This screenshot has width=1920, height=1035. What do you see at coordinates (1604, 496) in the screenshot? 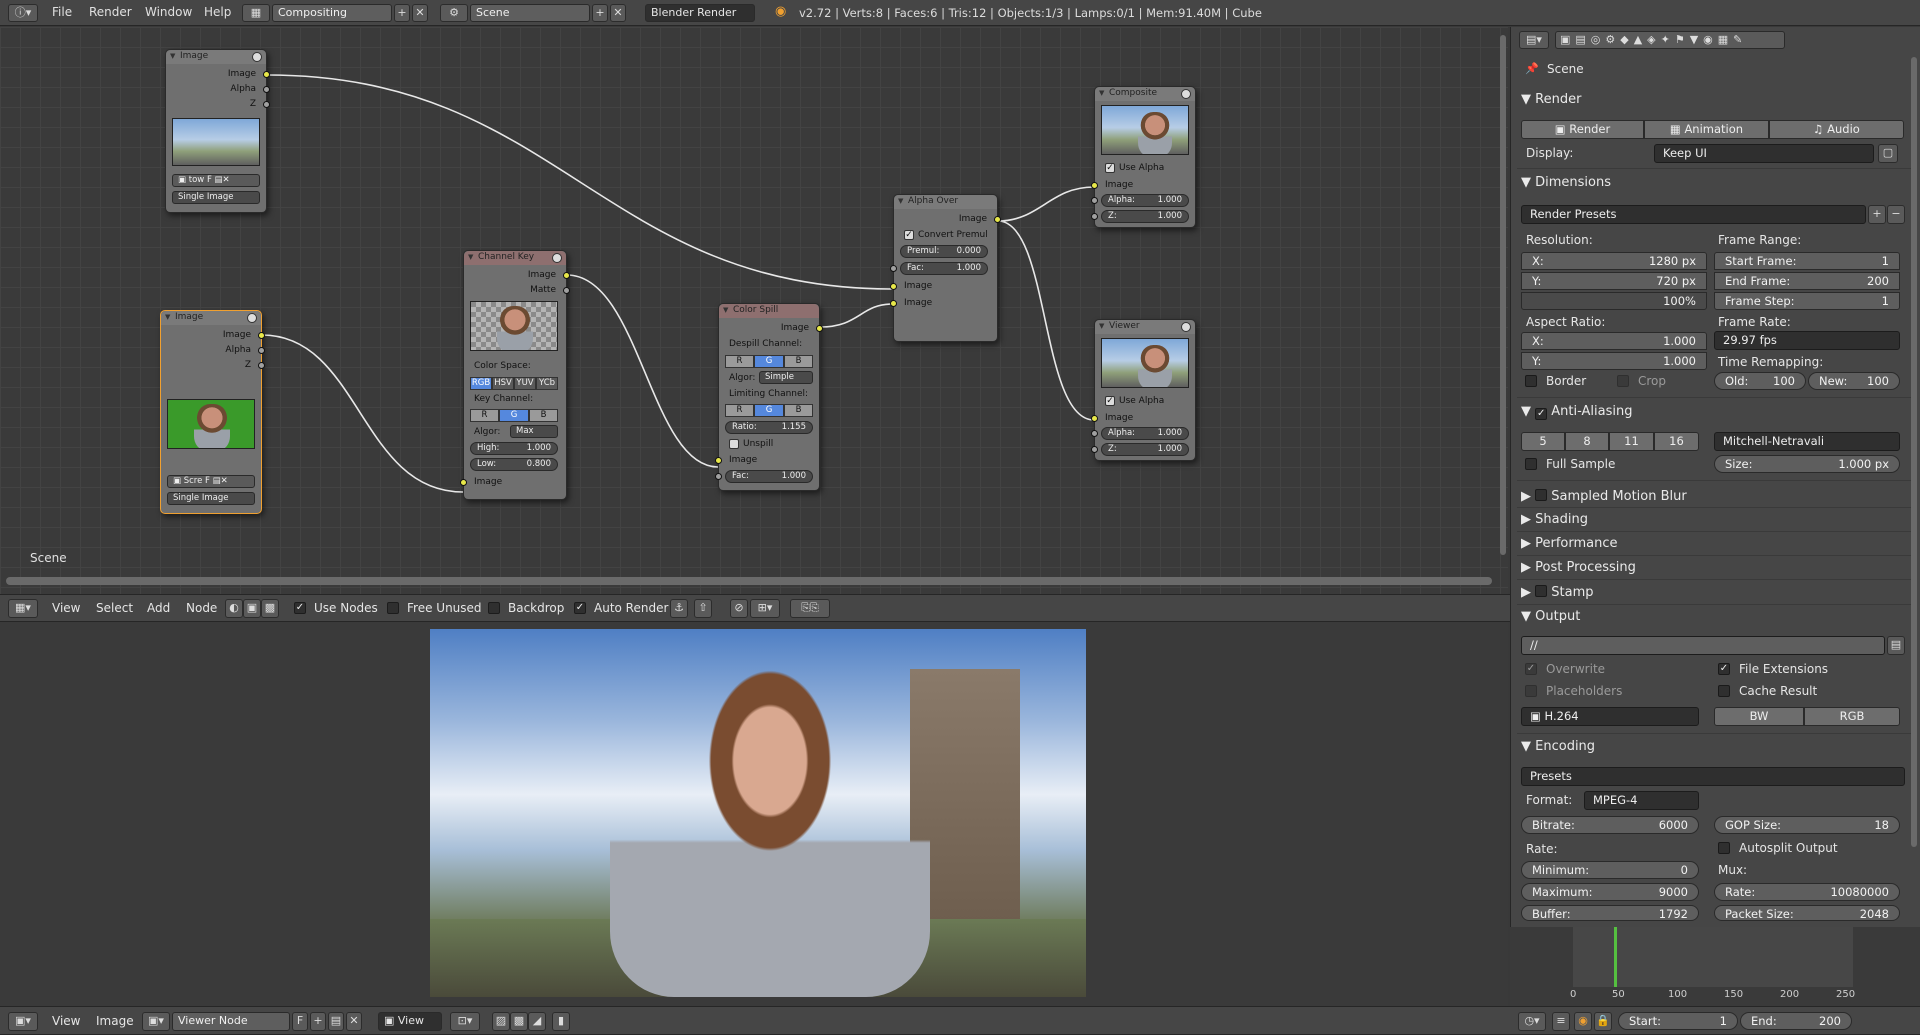
I see `motion-blur-panel-header: ▶ Sampled Motion Blur` at bounding box center [1604, 496].